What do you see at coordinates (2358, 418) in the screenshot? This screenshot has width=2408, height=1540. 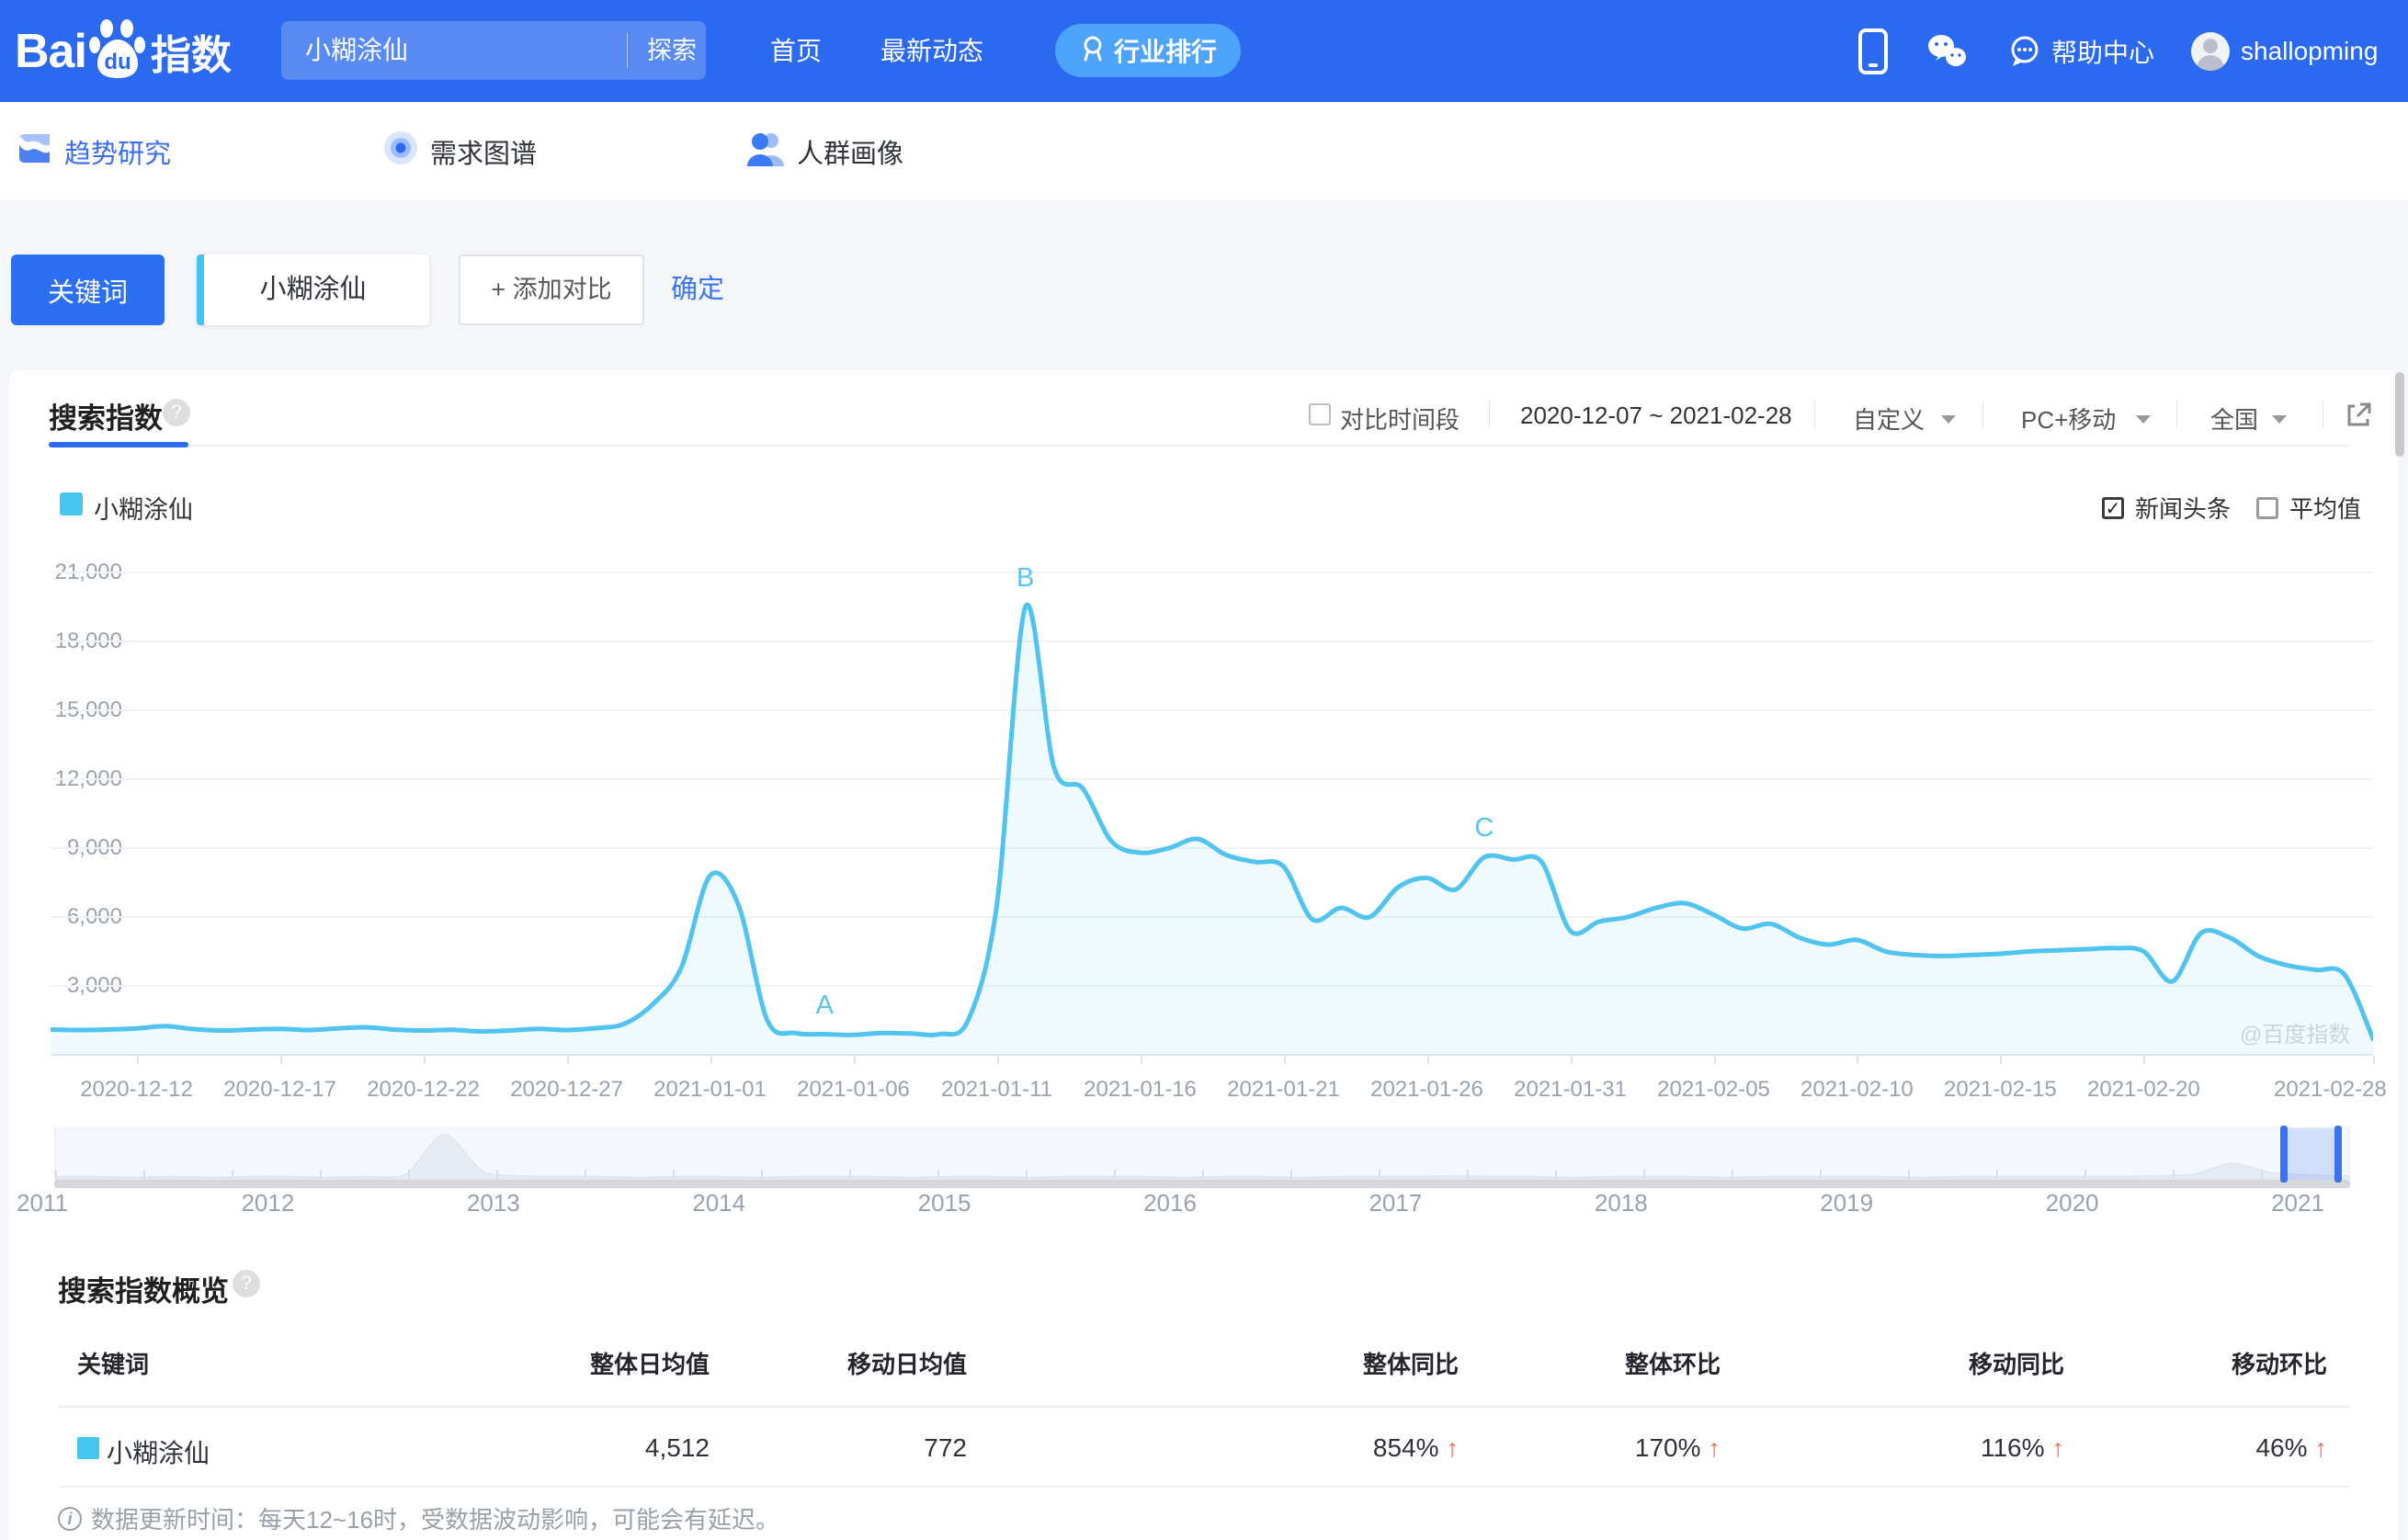 I see `export-icon` at bounding box center [2358, 418].